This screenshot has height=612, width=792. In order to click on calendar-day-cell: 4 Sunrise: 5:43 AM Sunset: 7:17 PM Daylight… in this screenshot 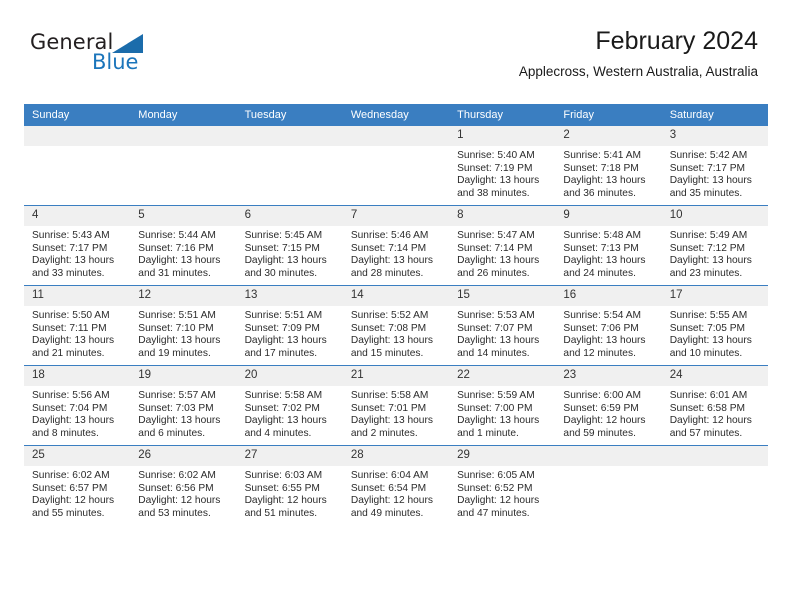, I will do `click(77, 245)`.